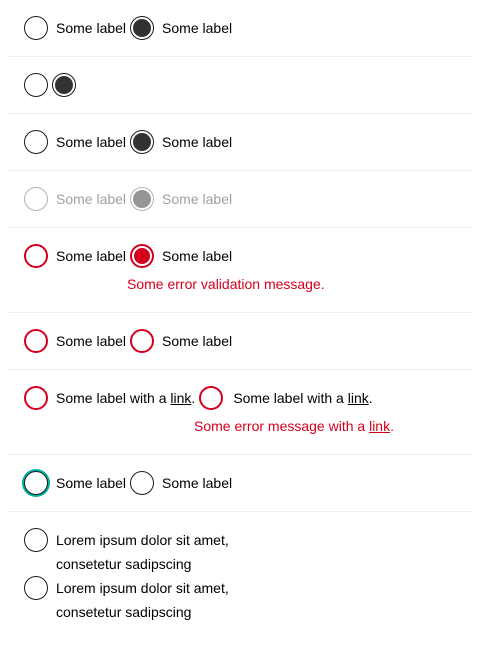 Image resolution: width=480 pixels, height=656 pixels. What do you see at coordinates (240, 28) in the screenshot?
I see `row-basic: Some label Some label` at bounding box center [240, 28].